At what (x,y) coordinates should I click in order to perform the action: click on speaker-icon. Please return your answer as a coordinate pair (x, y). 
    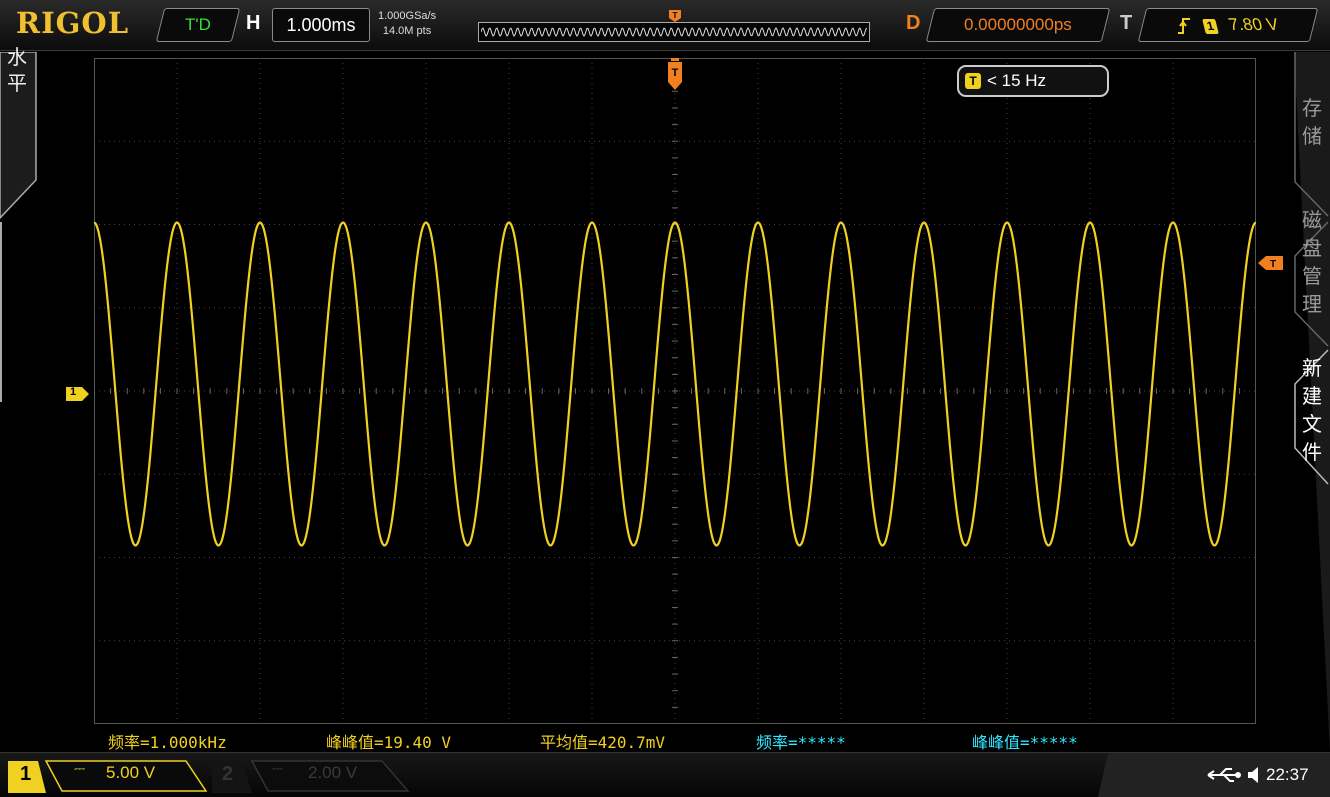
    Looking at the image, I should click on (1253, 775).